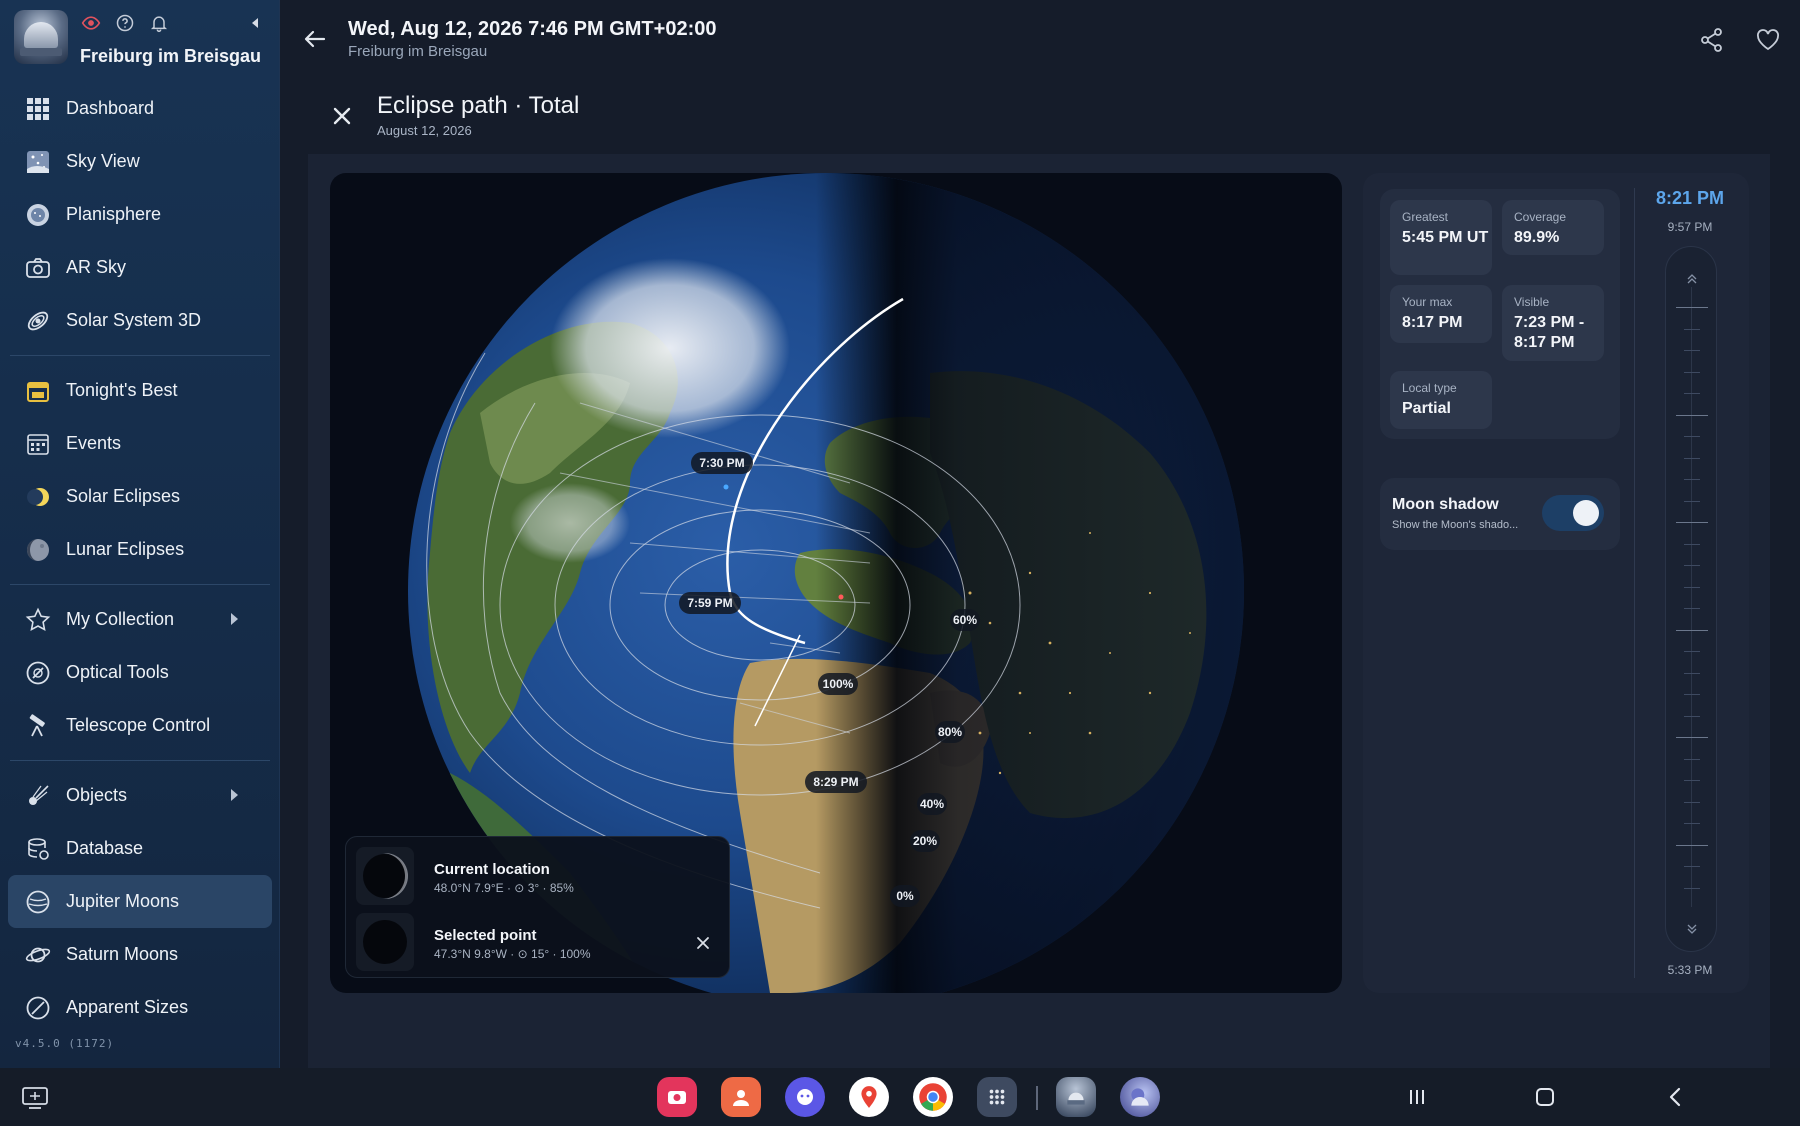 The height and width of the screenshot is (1126, 1800). I want to click on help-icon, so click(125, 23).